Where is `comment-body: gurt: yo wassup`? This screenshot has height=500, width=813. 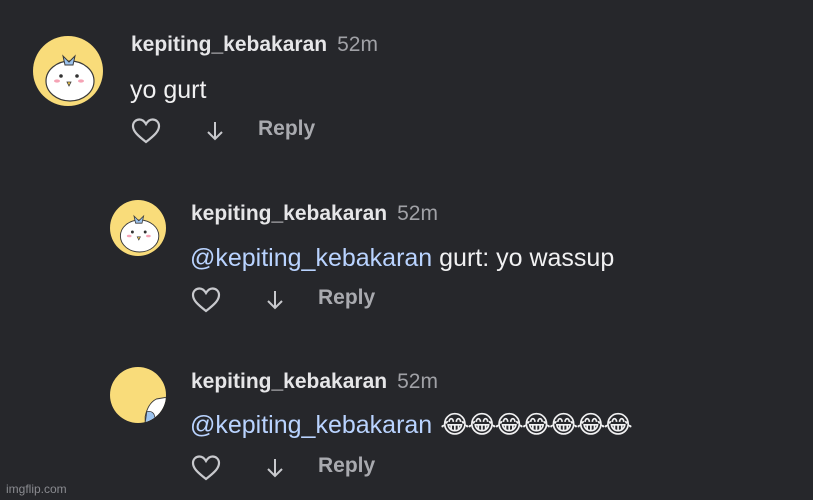 comment-body: gurt: yo wassup is located at coordinates (523, 258).